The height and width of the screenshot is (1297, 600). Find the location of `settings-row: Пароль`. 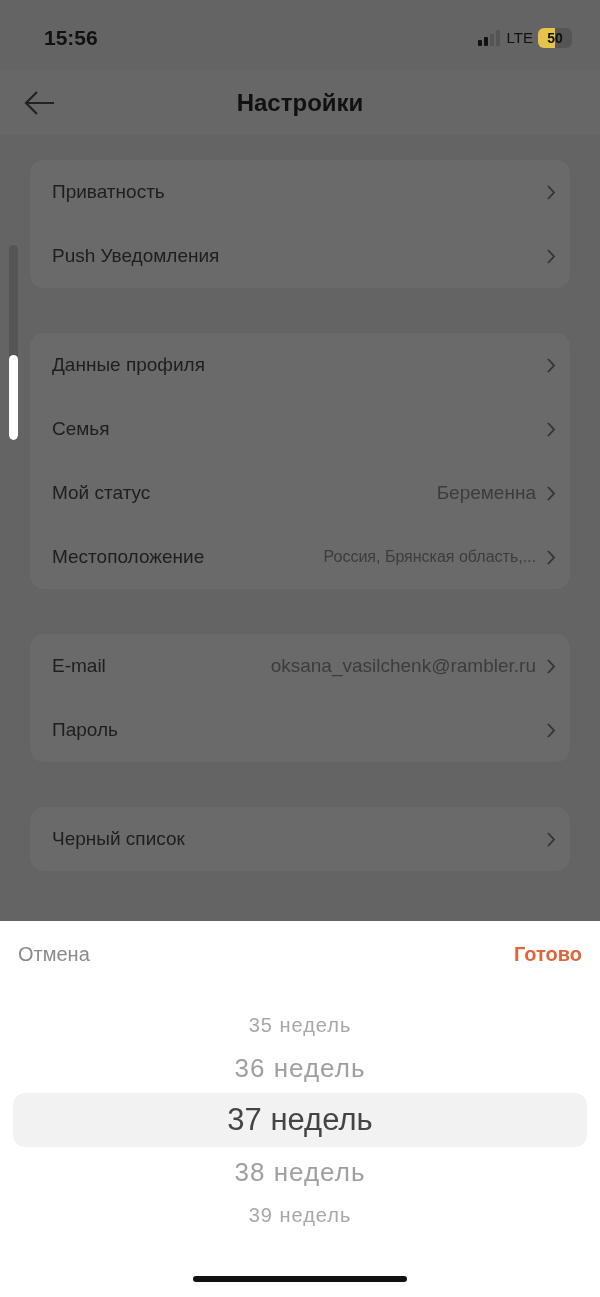

settings-row: Пароль is located at coordinates (300, 730).